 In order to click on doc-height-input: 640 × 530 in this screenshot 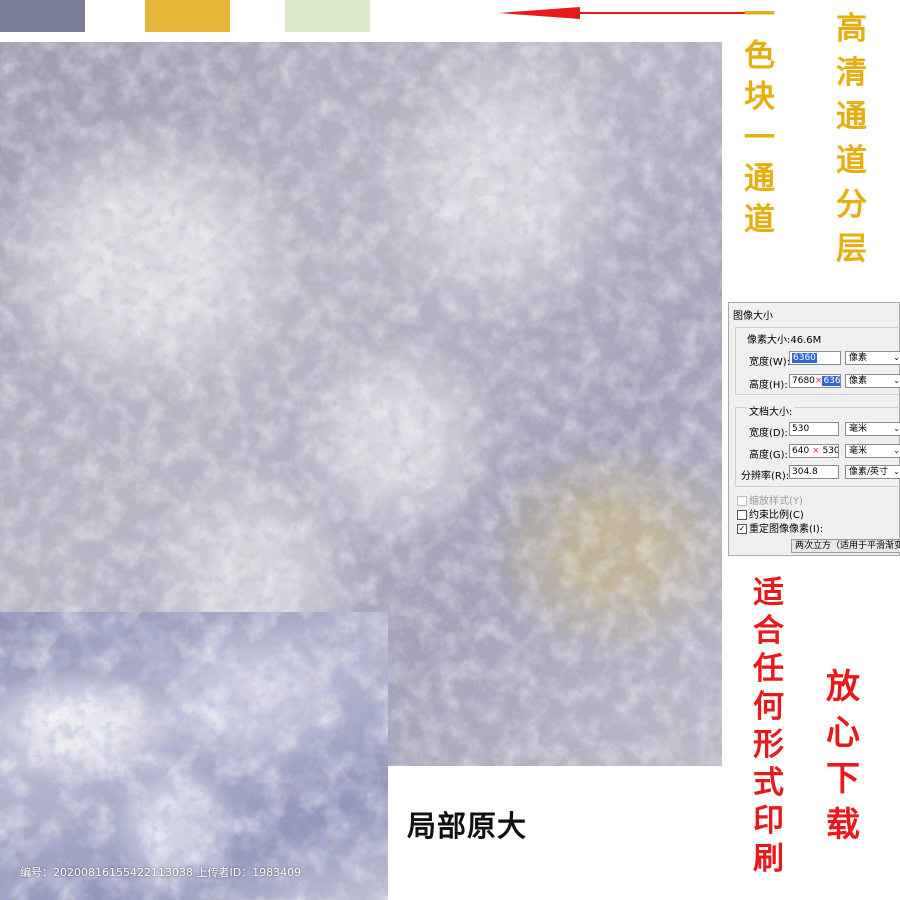, I will do `click(814, 451)`.